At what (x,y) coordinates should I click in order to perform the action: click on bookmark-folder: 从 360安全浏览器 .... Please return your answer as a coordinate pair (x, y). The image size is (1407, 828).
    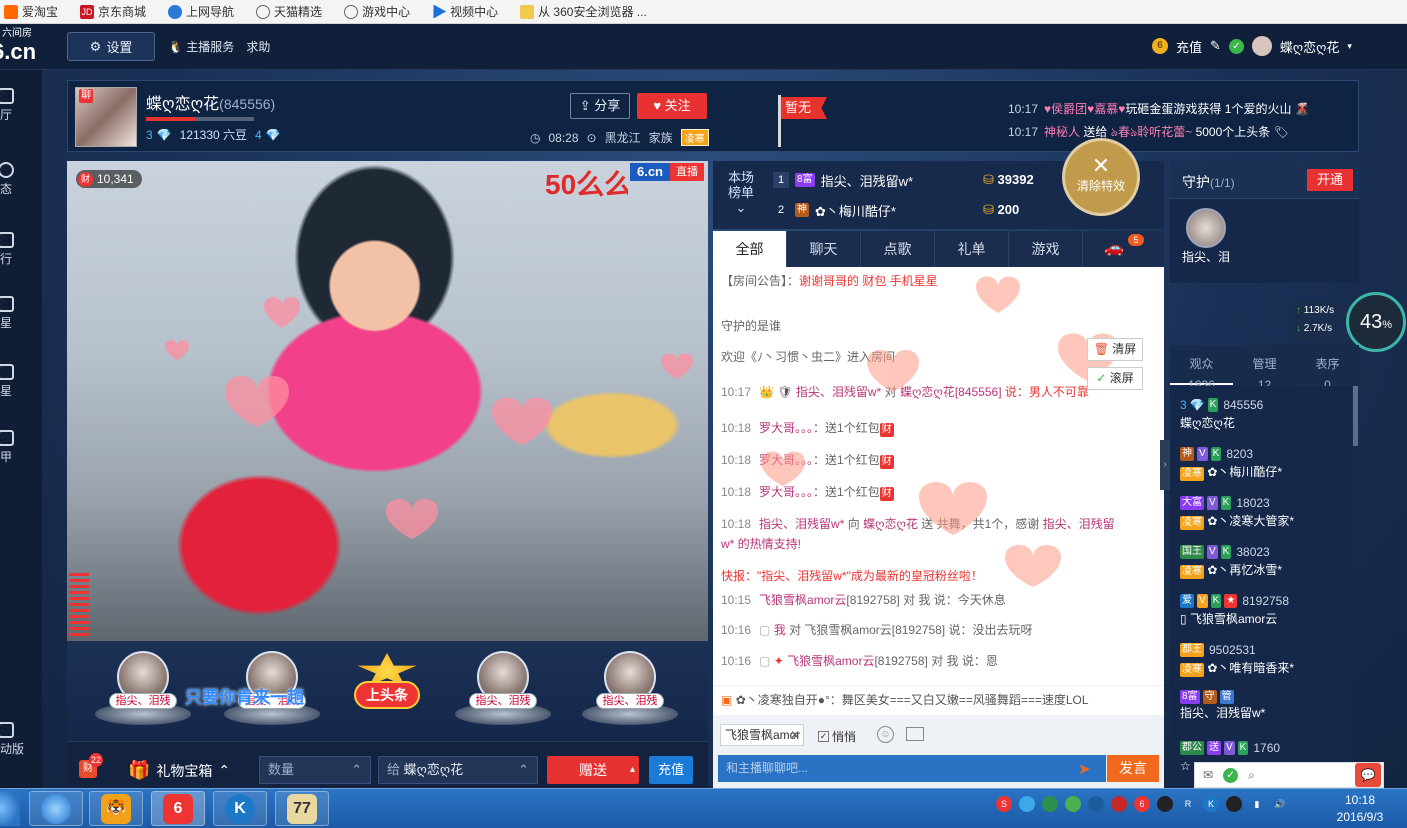
    Looking at the image, I should click on (583, 11).